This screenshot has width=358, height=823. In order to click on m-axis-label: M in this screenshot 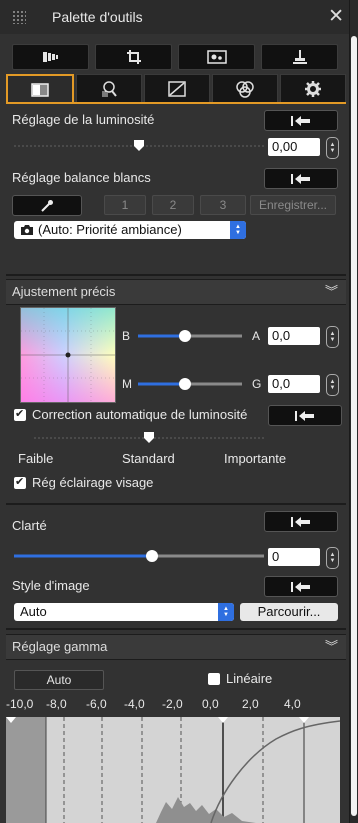, I will do `click(127, 384)`.